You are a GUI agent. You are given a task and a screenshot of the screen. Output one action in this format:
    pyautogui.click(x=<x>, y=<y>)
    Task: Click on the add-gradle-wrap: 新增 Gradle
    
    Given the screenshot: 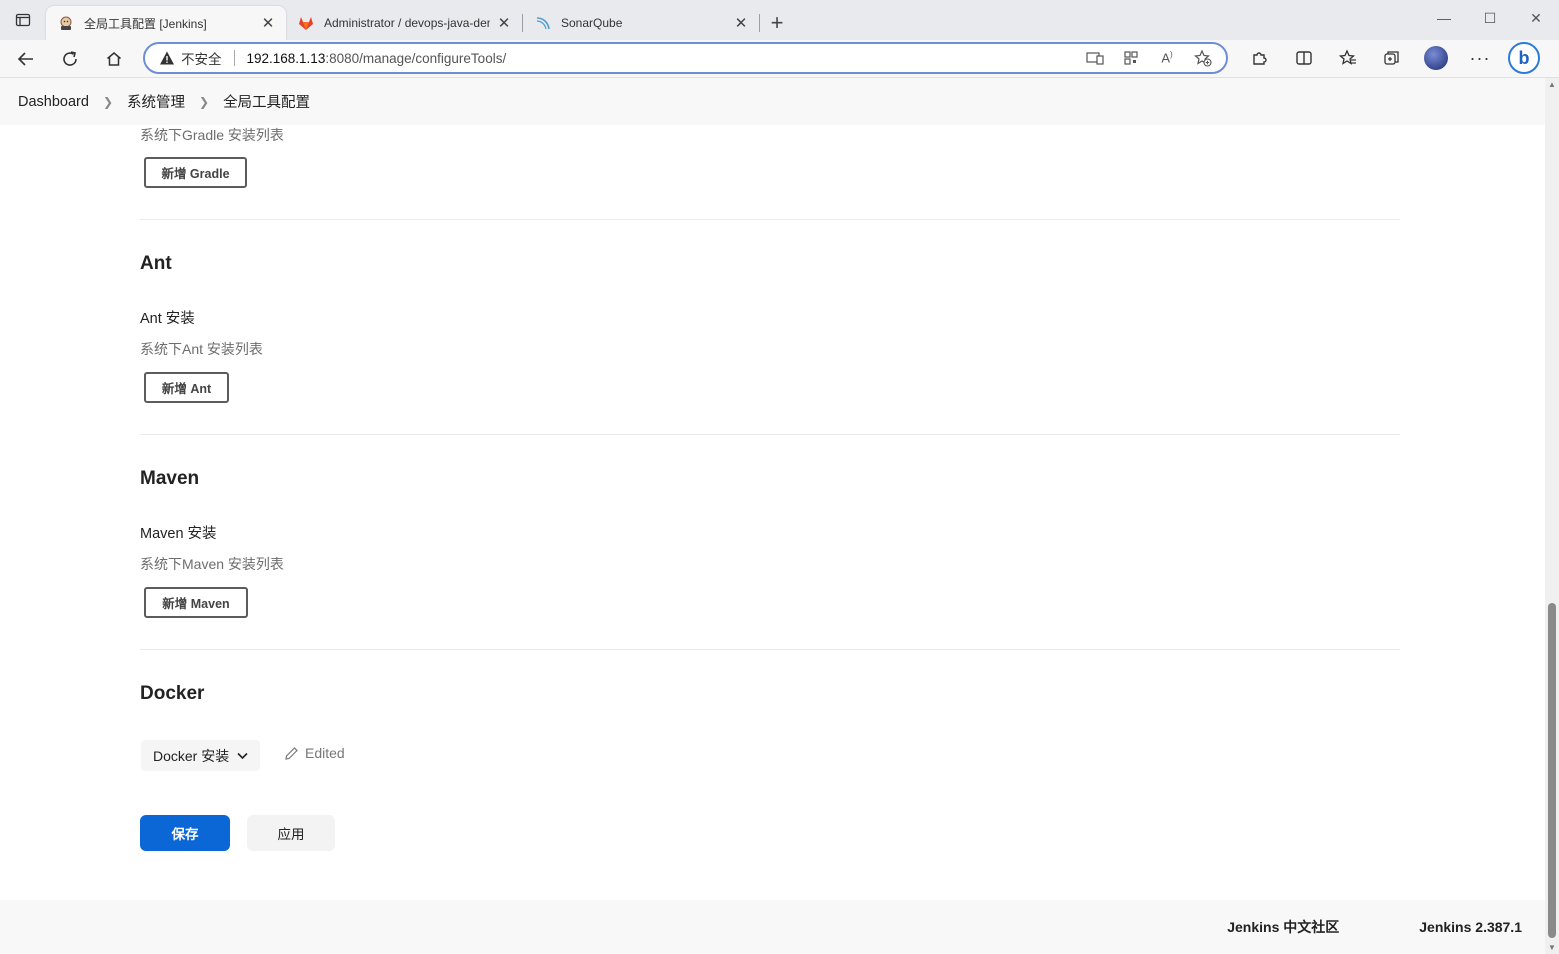 What is the action you would take?
    pyautogui.click(x=195, y=172)
    